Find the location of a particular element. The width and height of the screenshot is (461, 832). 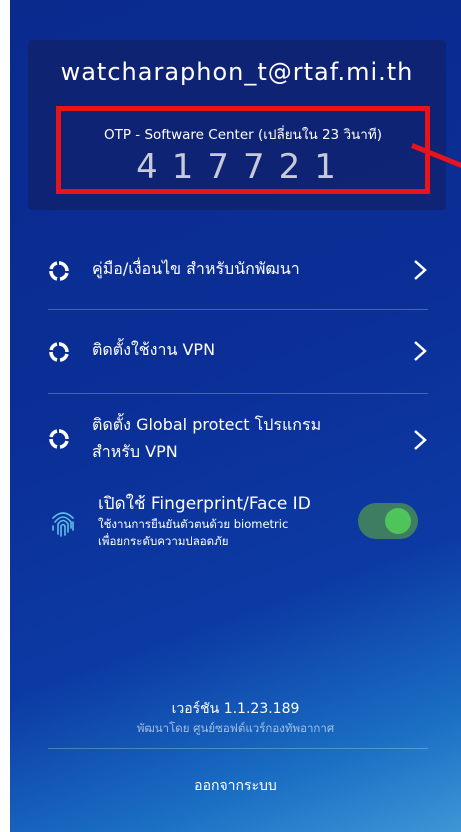

fingerprint-toggle is located at coordinates (388, 521).